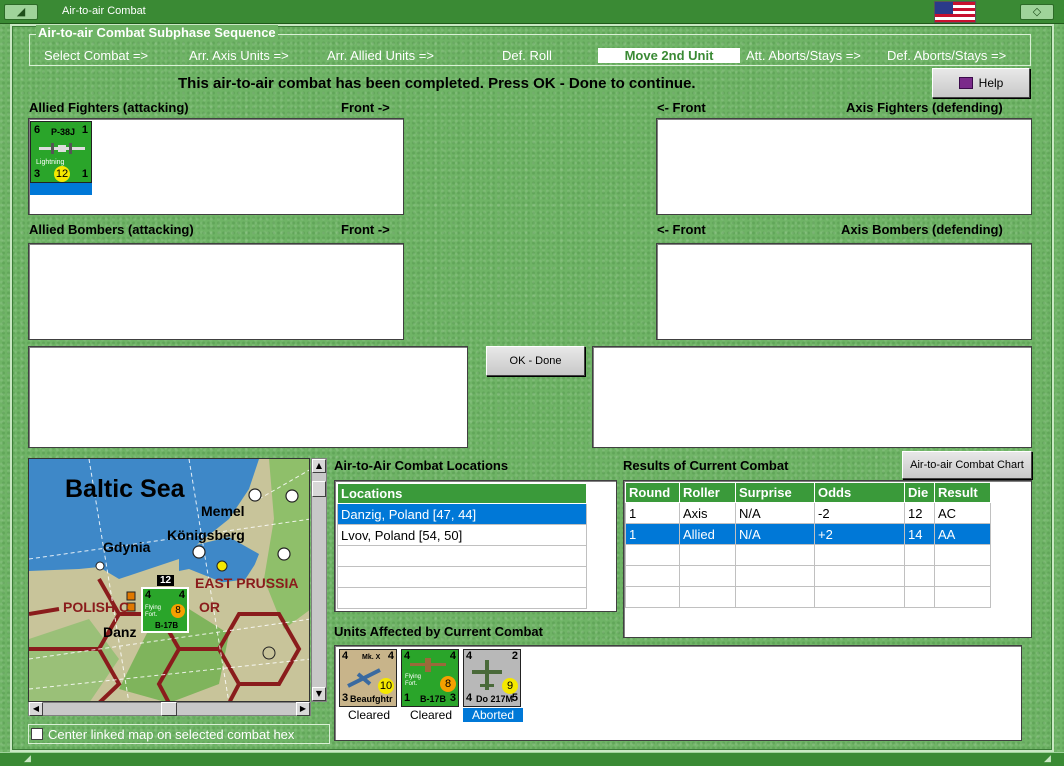 The width and height of the screenshot is (1064, 766). What do you see at coordinates (808, 534) in the screenshot?
I see `results-row: 1 Allied N/A +2 14 AA` at bounding box center [808, 534].